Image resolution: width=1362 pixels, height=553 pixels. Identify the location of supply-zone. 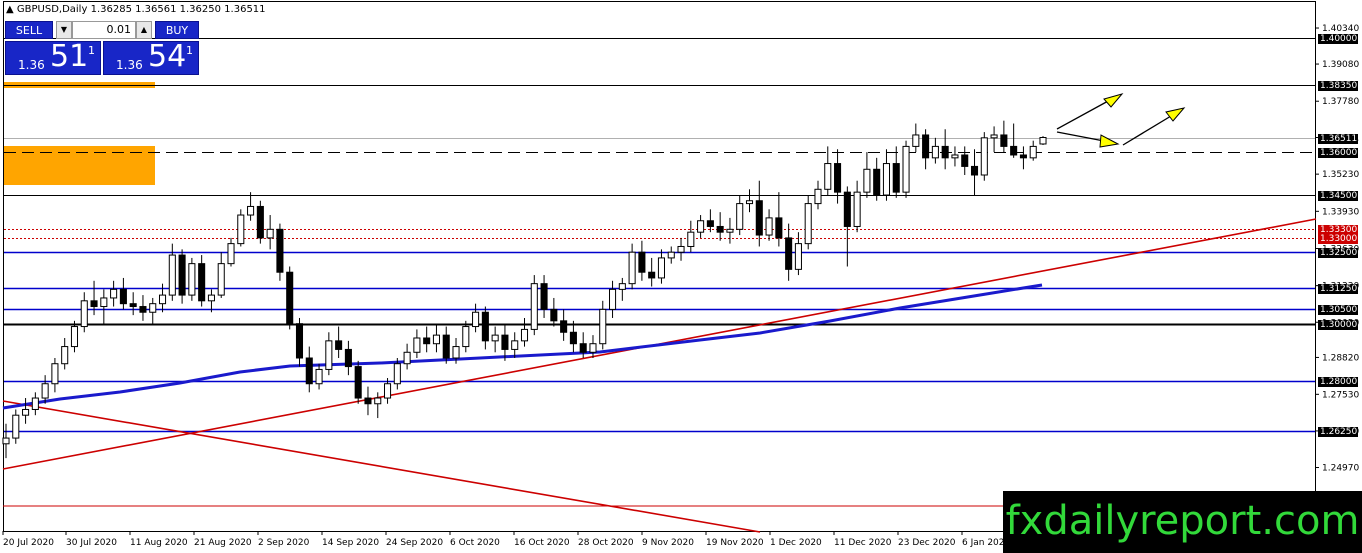
(79, 165).